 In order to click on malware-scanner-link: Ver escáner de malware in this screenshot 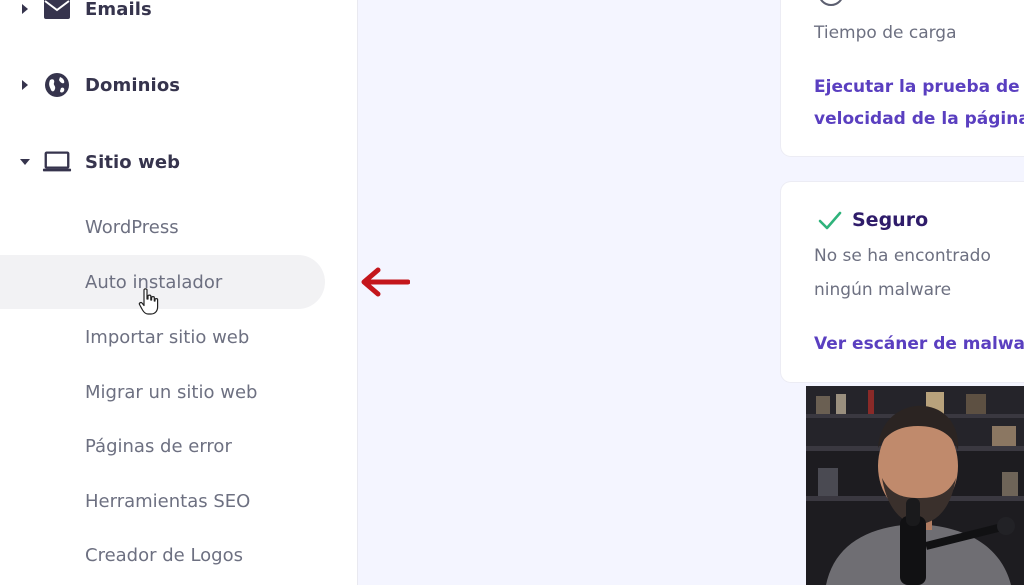, I will do `click(919, 344)`.